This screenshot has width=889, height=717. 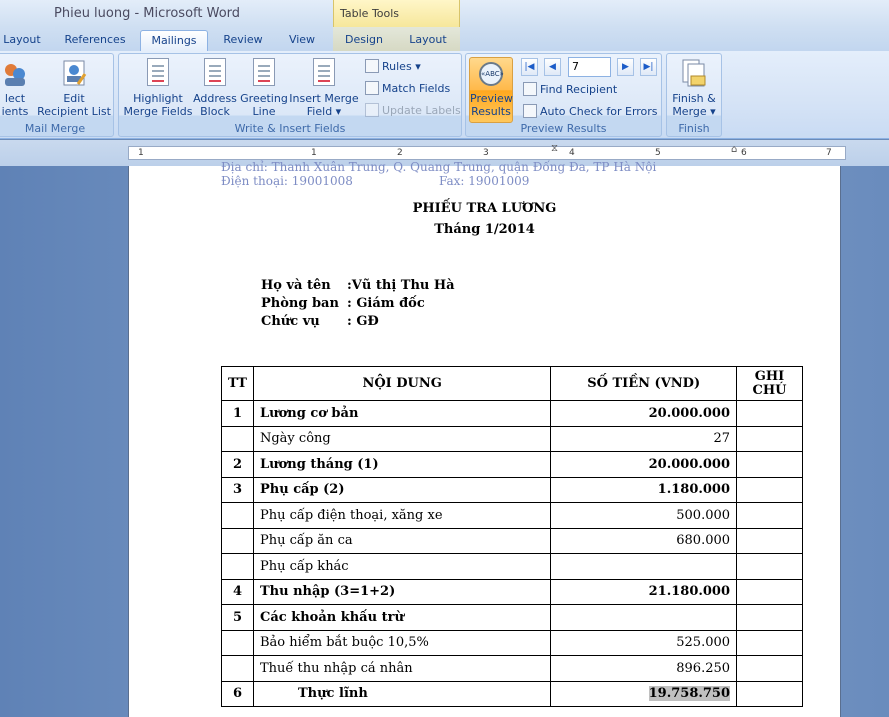 I want to click on edit-label-2: Recipient List, so click(x=74, y=111).